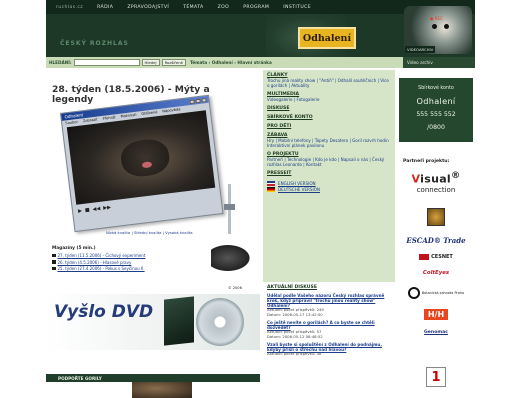  I want to click on menu-section-sbirkove-konto: SBÍRKOVÉ KONTO, so click(329, 117).